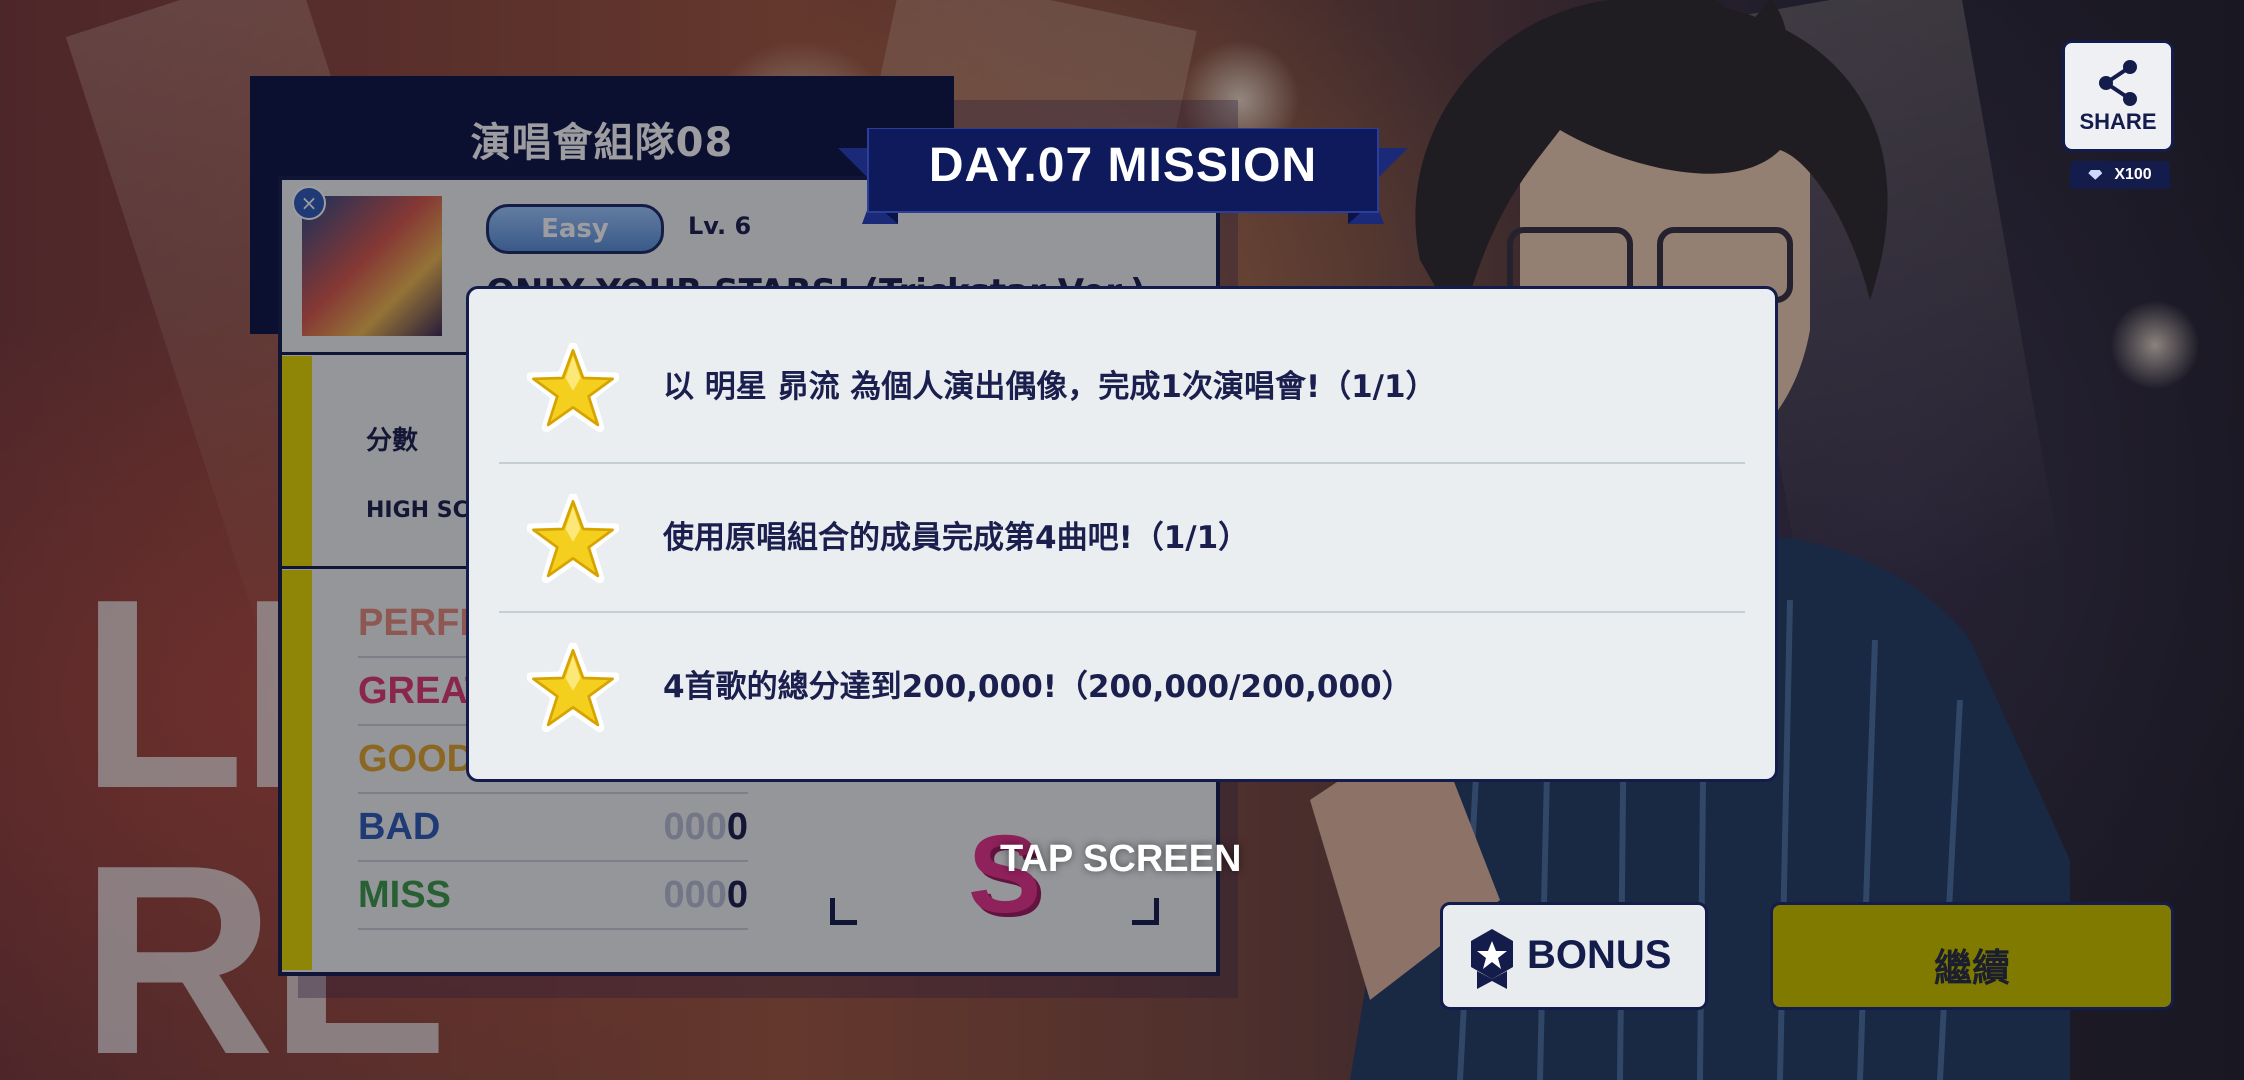 The width and height of the screenshot is (2244, 1080). I want to click on bonus-label: BONUS, so click(1599, 955).